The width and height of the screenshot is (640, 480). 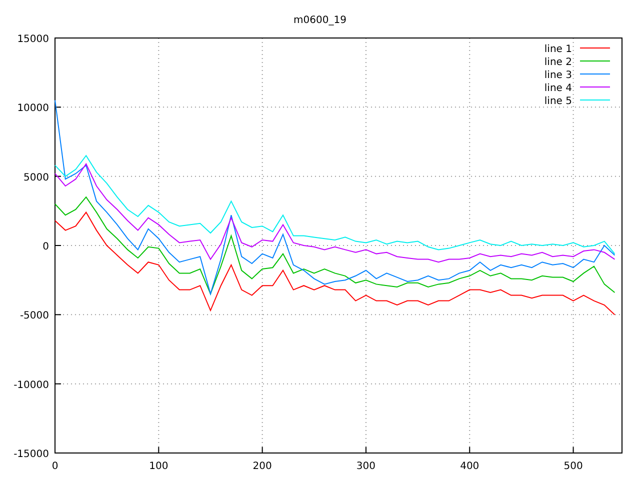 I want to click on tick-label: -15000, so click(x=31, y=454).